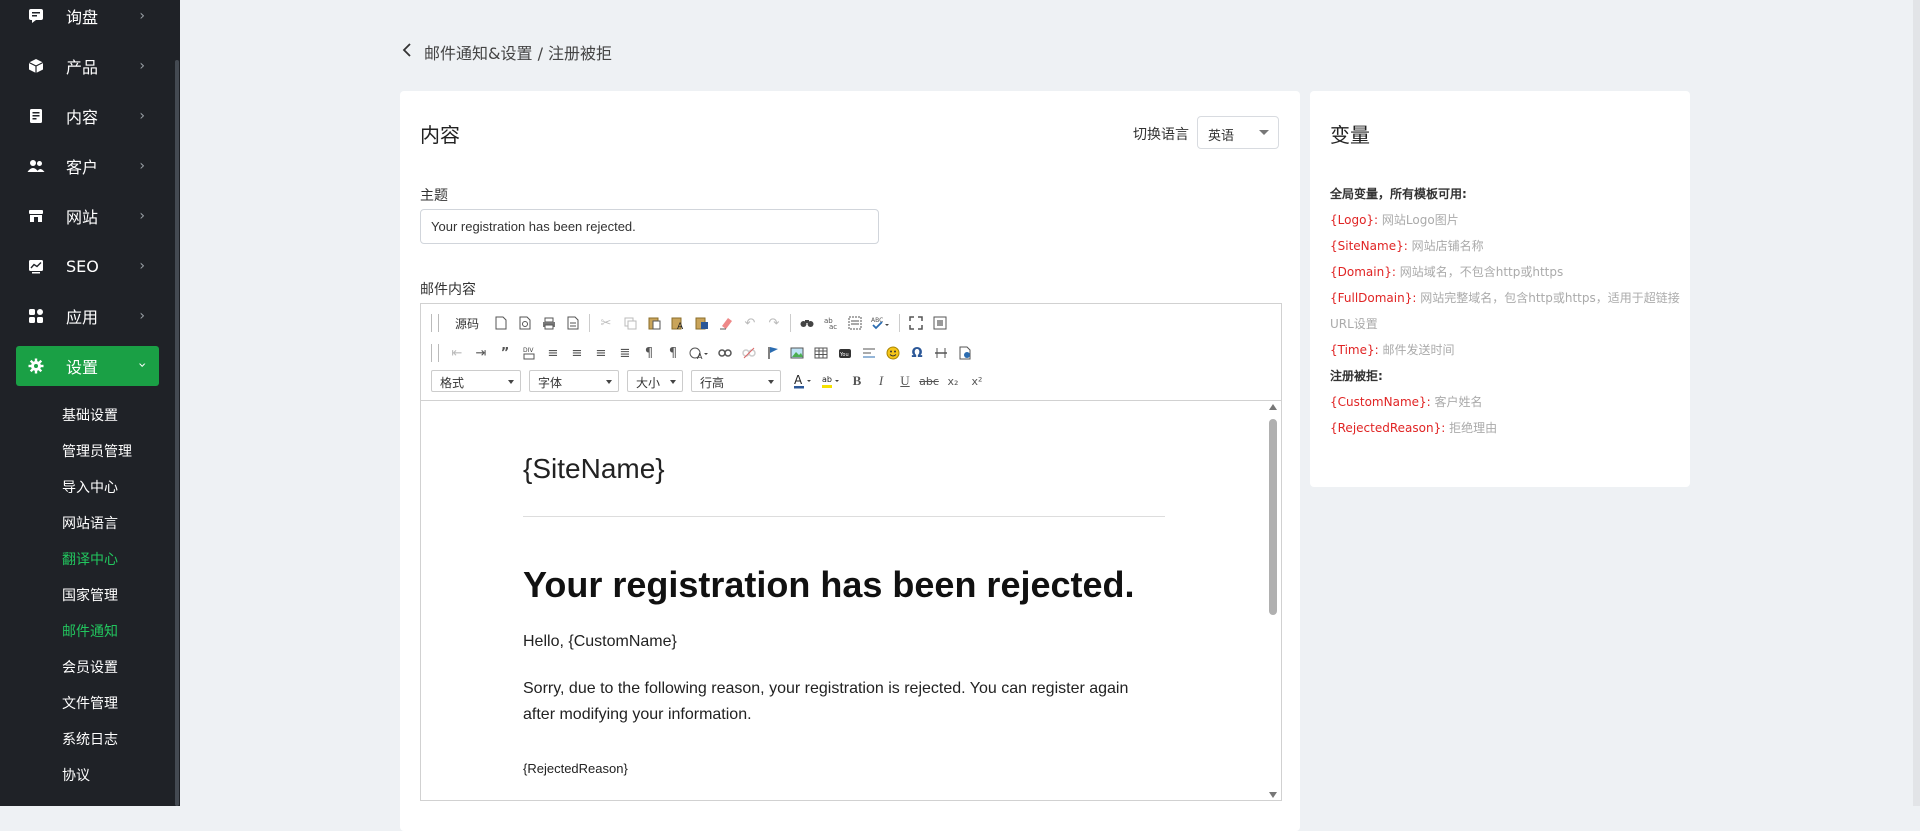 This screenshot has width=1920, height=831. Describe the element at coordinates (654, 323) in the screenshot. I see `paste-icon` at that location.